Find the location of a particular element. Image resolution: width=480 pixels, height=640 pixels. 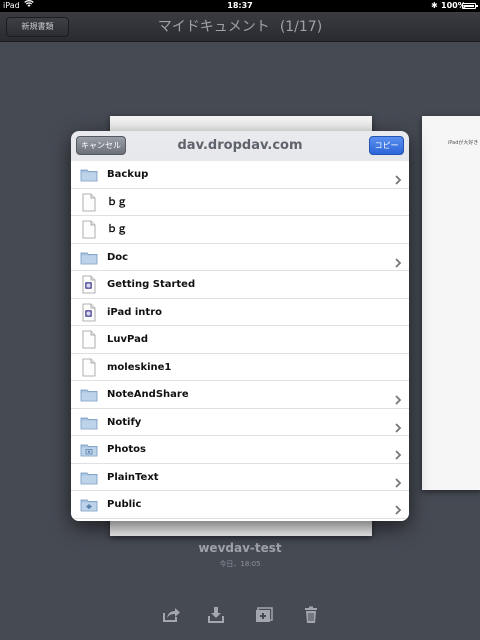

public-folder-icon is located at coordinates (89, 504).